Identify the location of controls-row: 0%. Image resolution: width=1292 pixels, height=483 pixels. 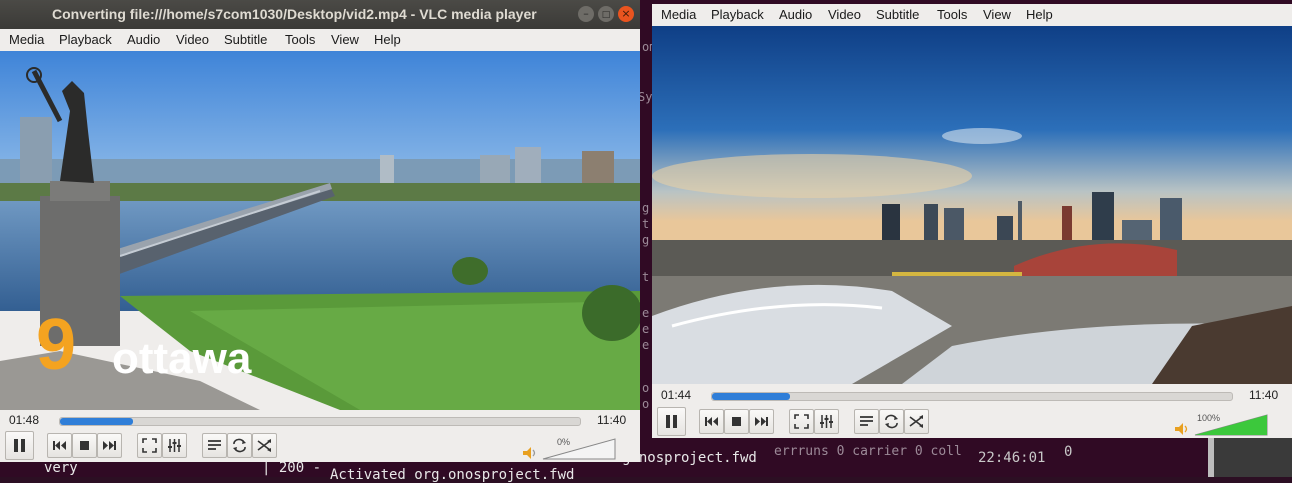
(320, 445).